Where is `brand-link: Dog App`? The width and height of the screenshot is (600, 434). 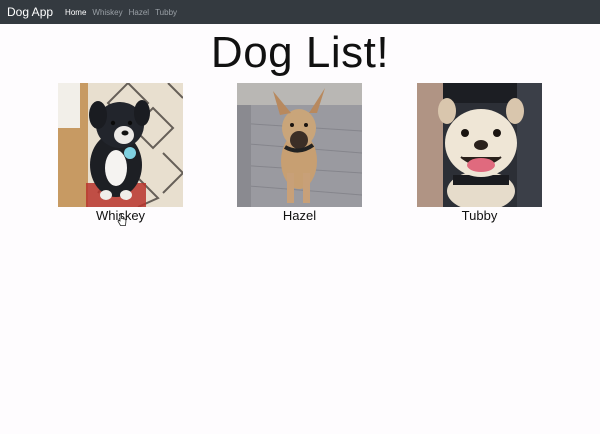
brand-link: Dog App is located at coordinates (30, 12).